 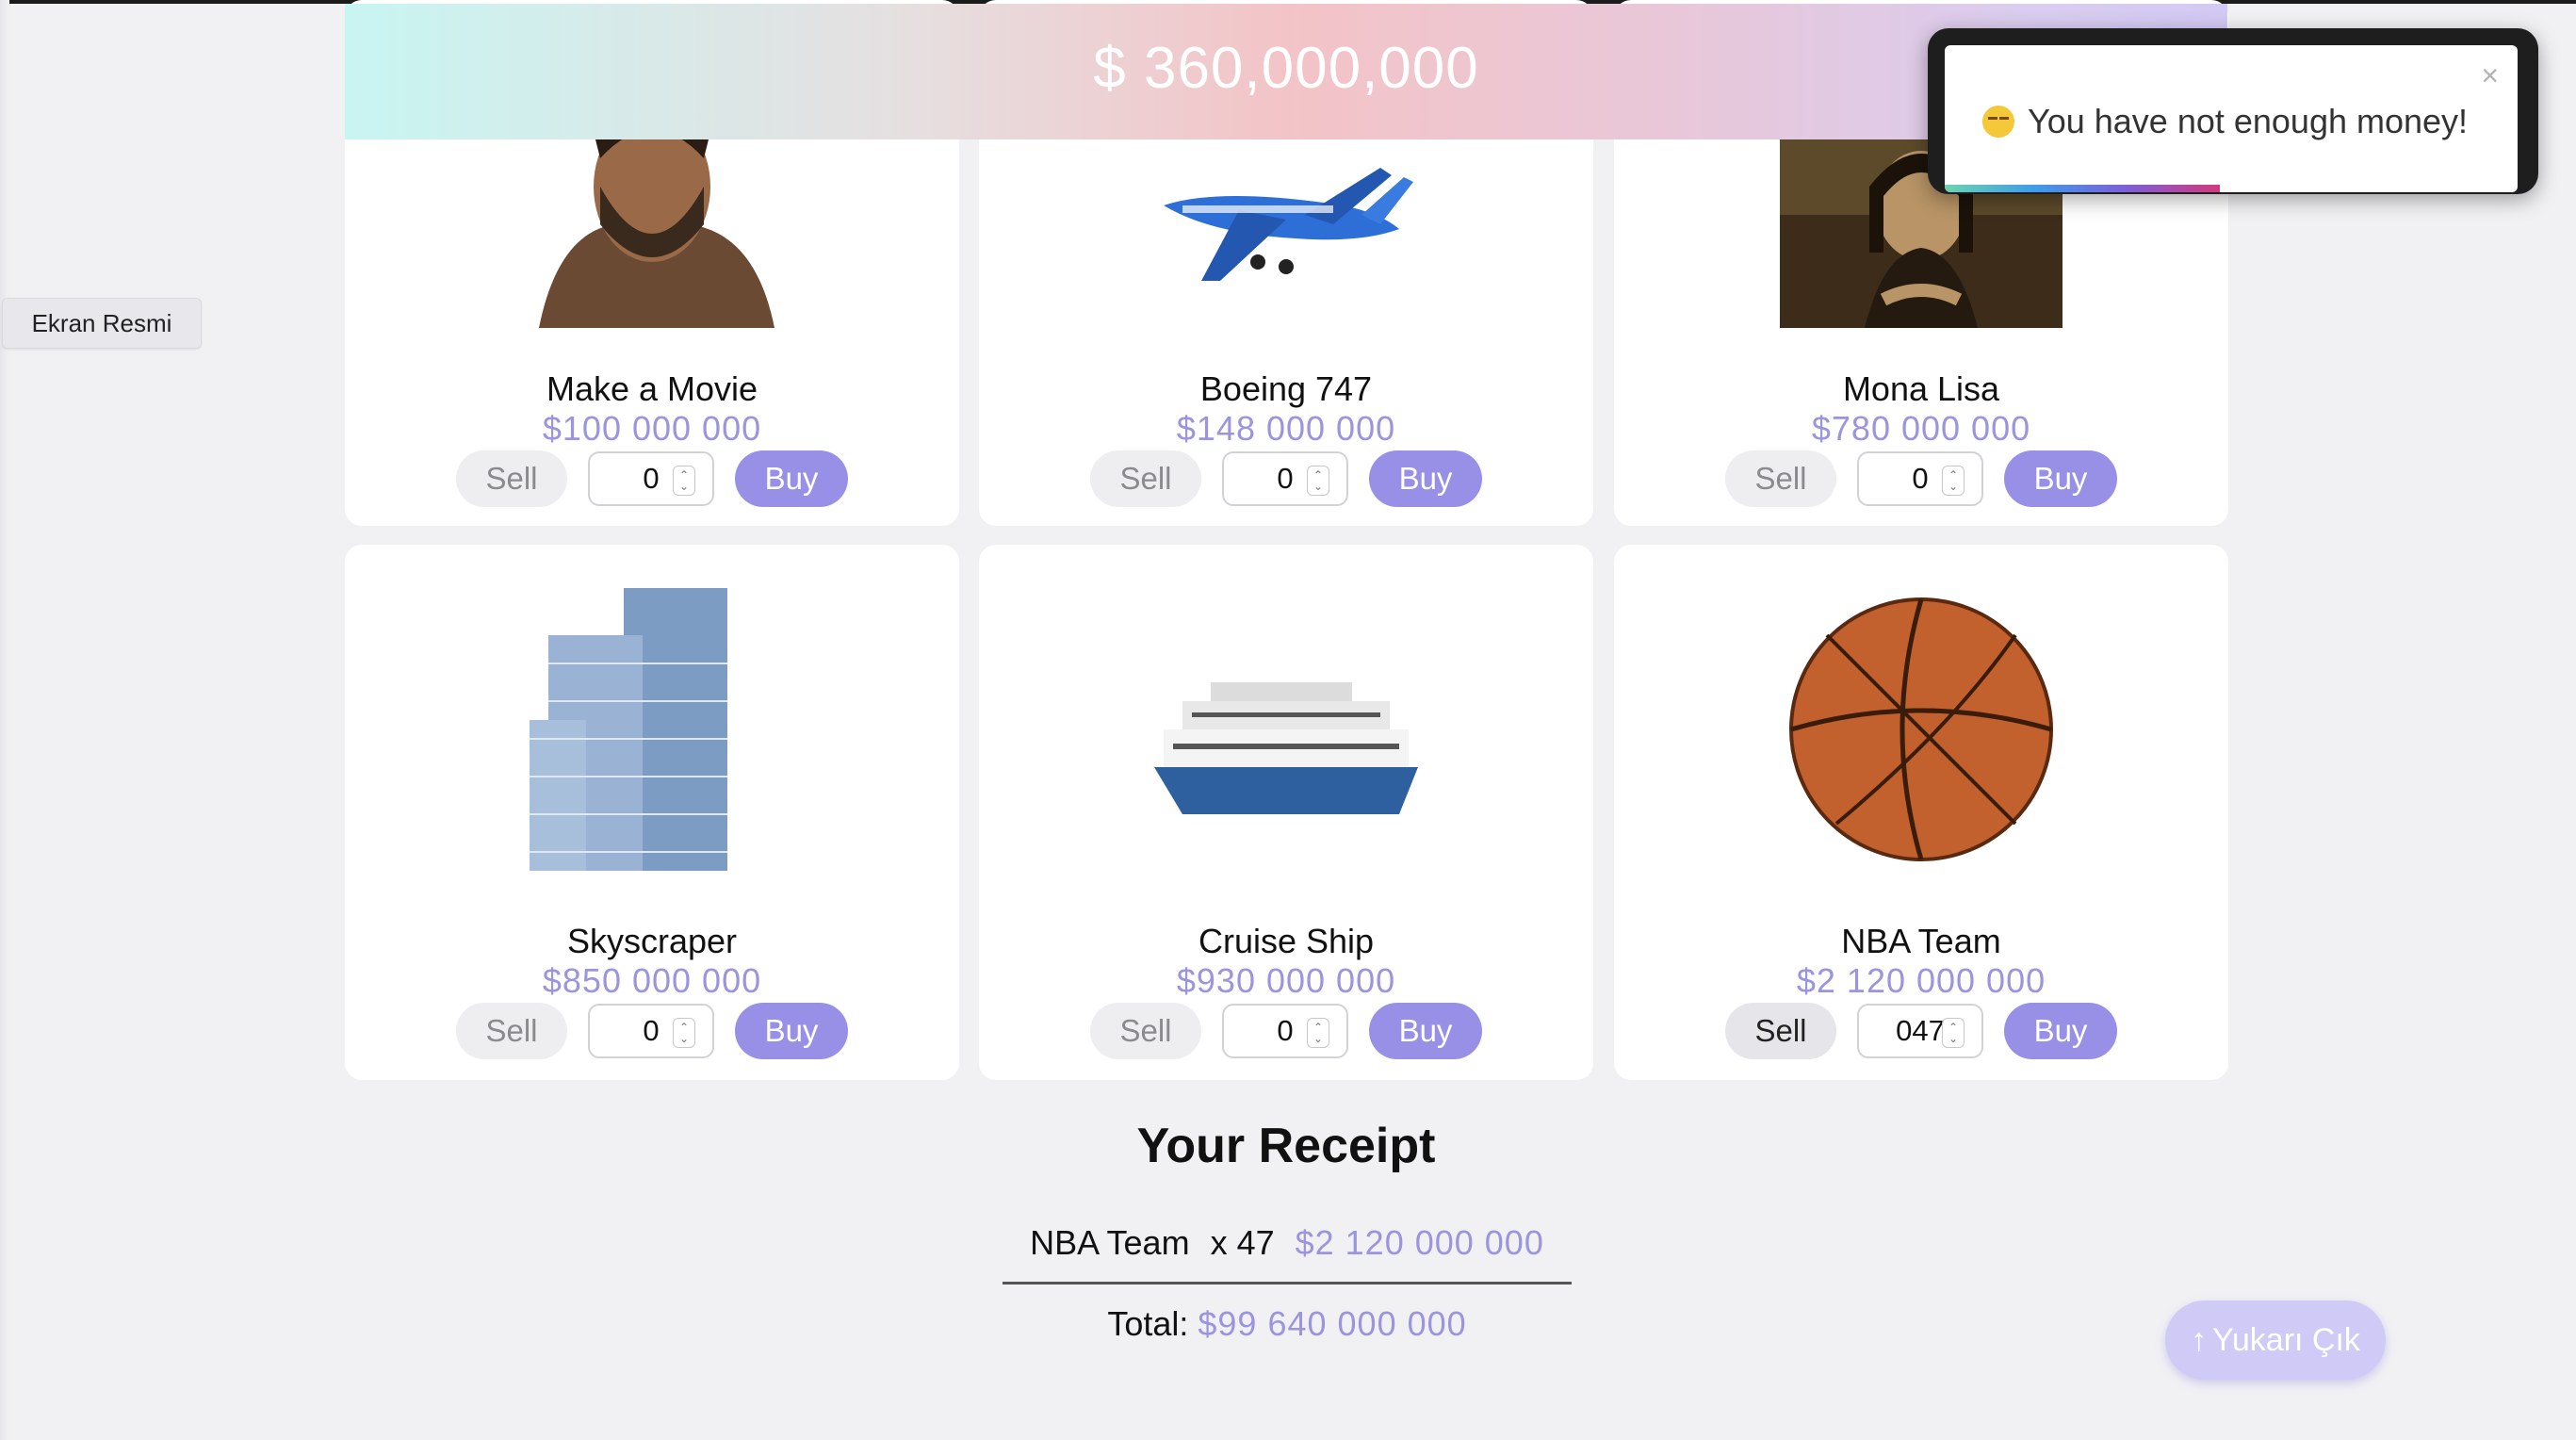 I want to click on arrow-up-icon: ↑, so click(x=2199, y=1339).